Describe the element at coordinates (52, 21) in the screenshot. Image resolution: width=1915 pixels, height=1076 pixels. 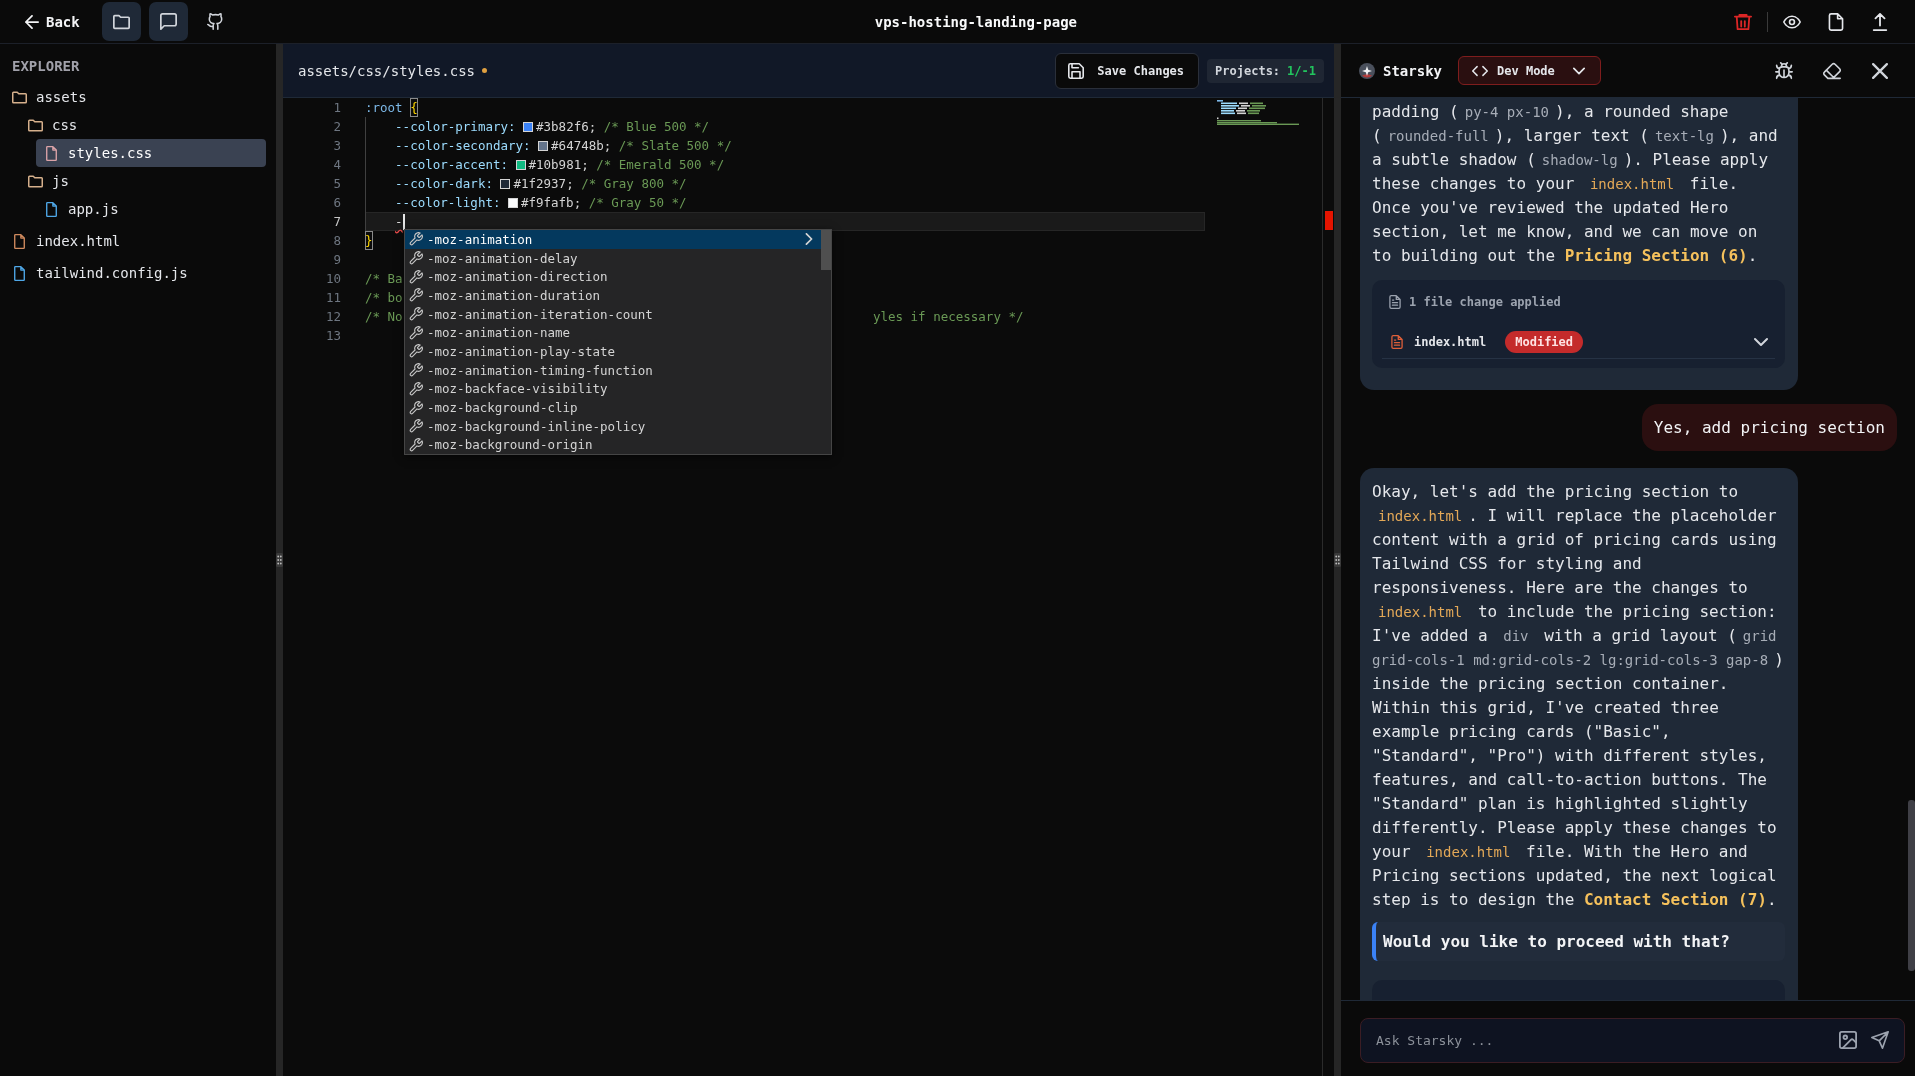
I see `back-button: Back` at that location.